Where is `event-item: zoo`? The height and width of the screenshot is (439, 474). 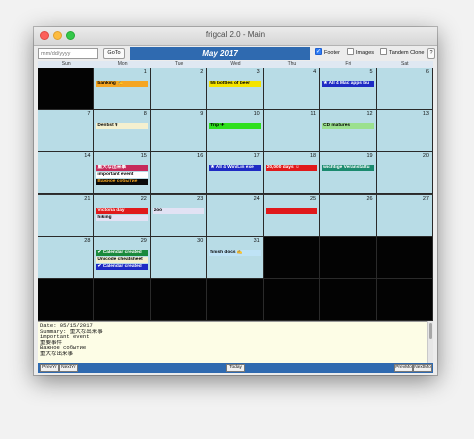 event-item: zoo is located at coordinates (178, 210).